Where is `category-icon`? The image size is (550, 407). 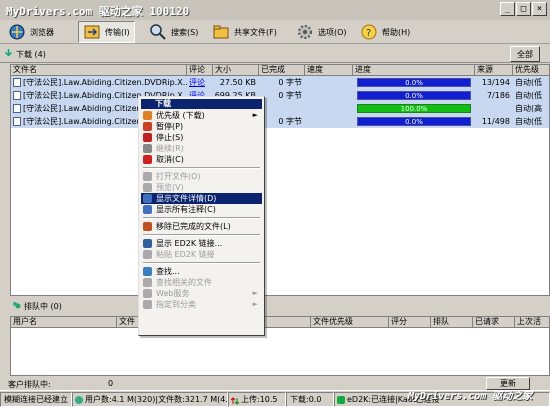 category-icon is located at coordinates (147, 304).